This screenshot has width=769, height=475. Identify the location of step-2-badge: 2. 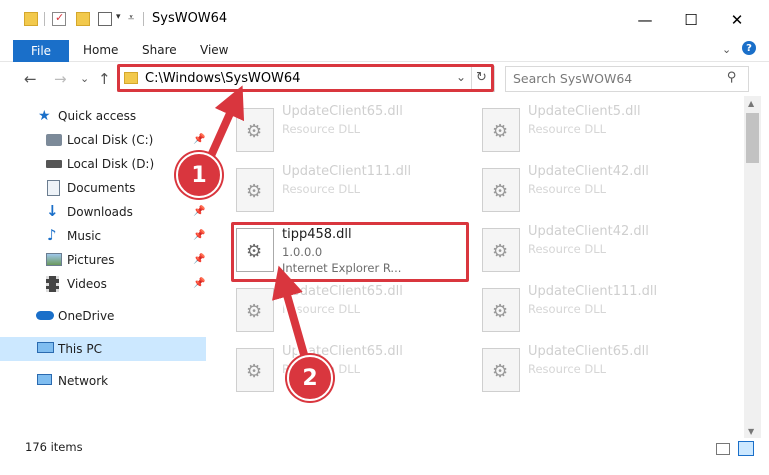
(310, 378).